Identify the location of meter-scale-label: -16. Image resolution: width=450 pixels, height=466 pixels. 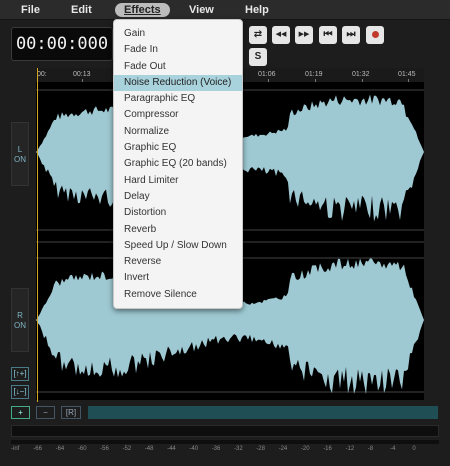
(327, 449).